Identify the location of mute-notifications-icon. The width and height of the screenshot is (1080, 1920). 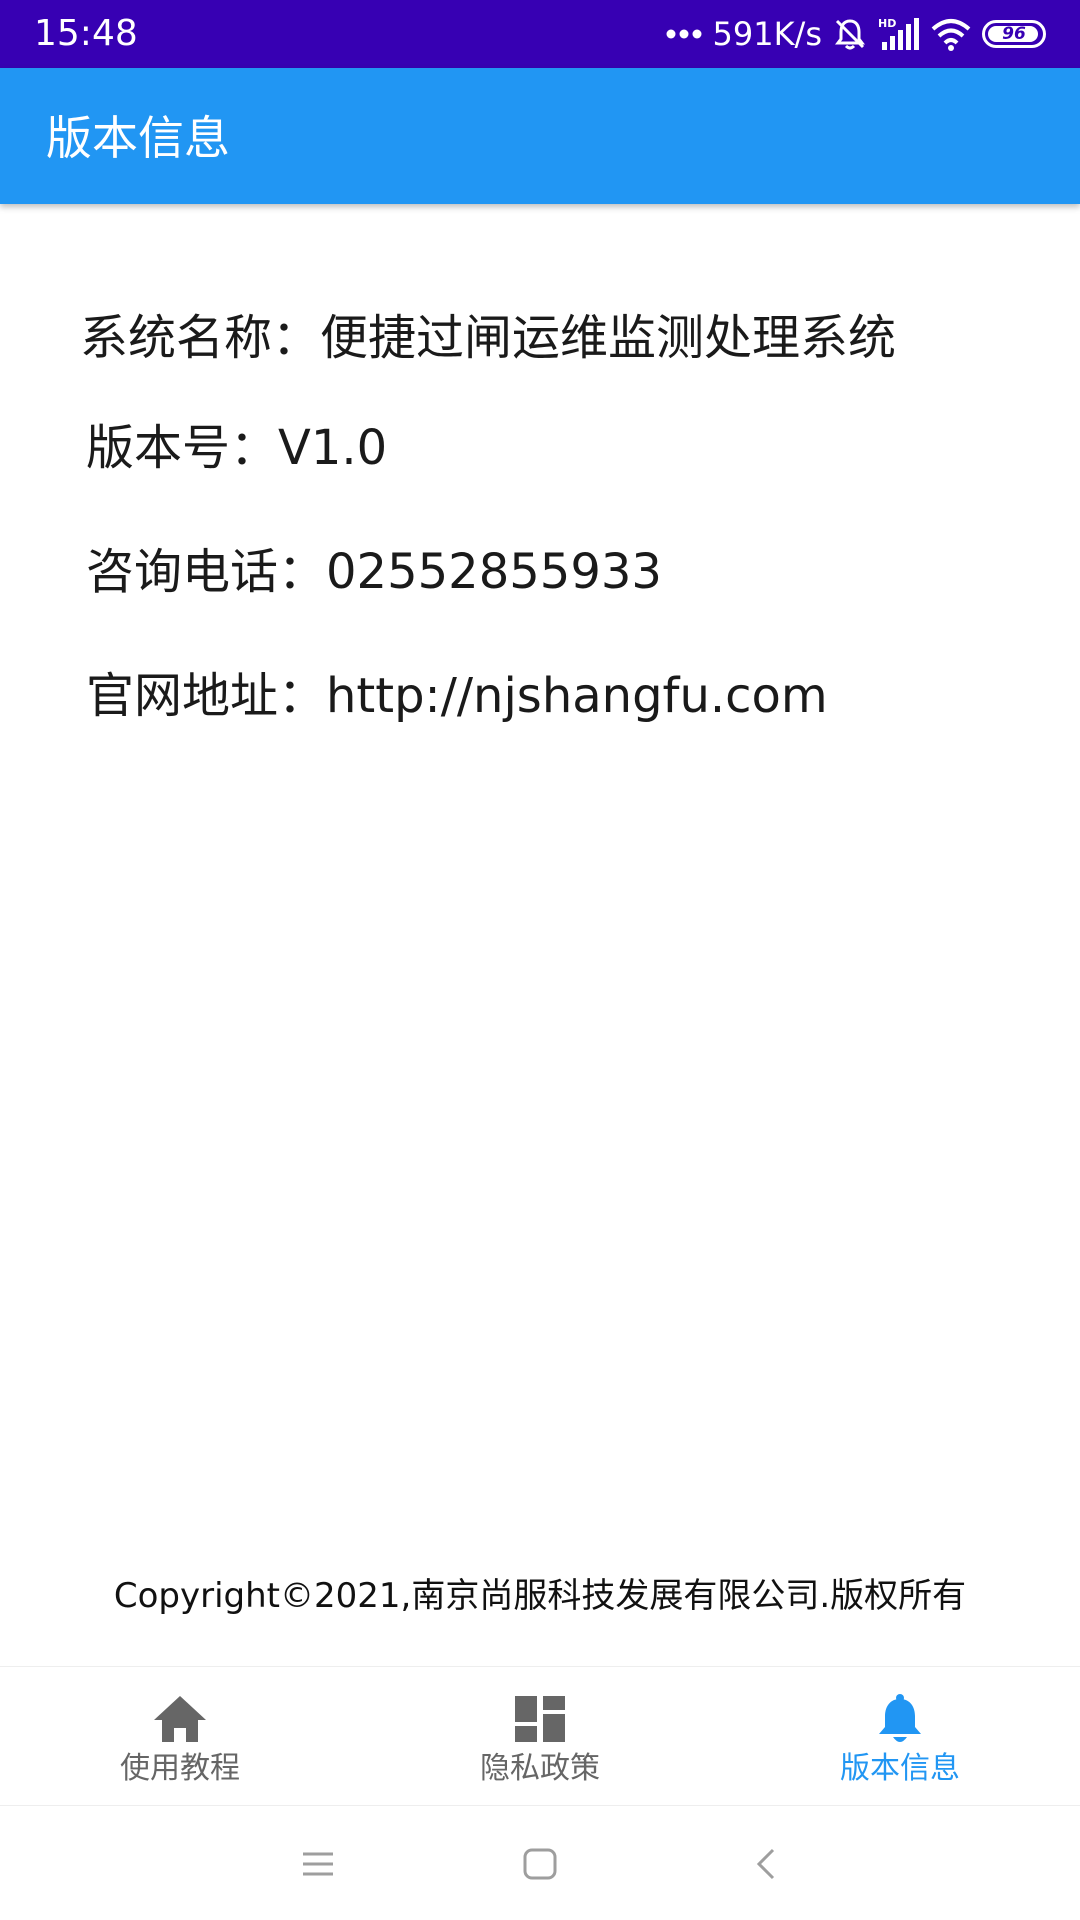
(850, 34).